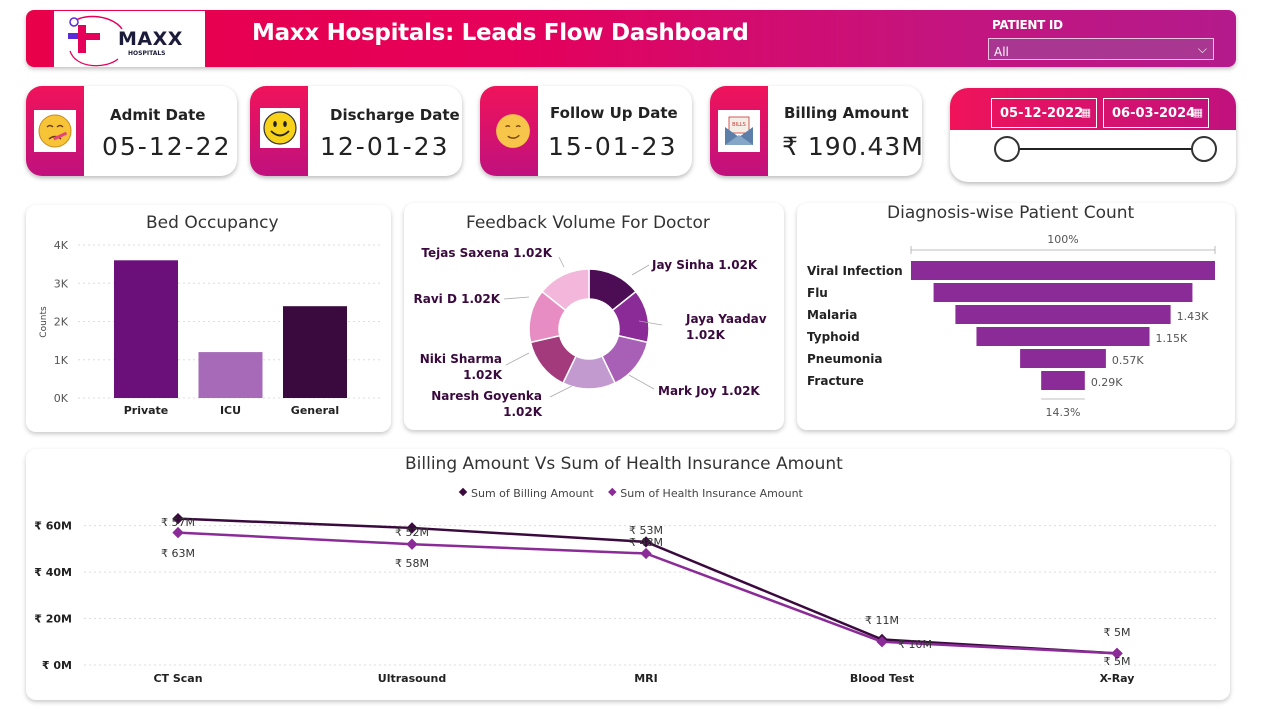 Image resolution: width=1267 pixels, height=710 pixels. What do you see at coordinates (586, 131) in the screenshot?
I see `kpi-card-follow-up-date: Follow Up Date 15-01-23` at bounding box center [586, 131].